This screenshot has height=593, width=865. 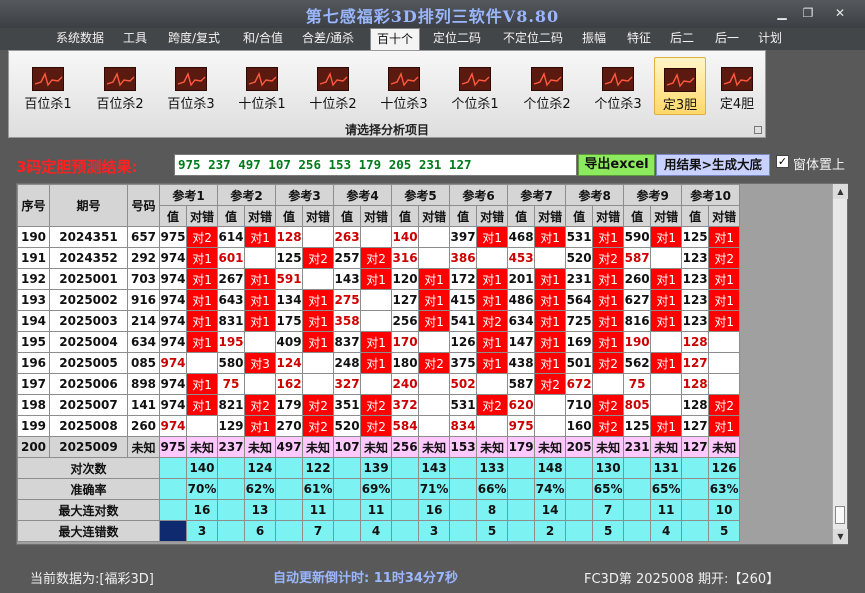 What do you see at coordinates (758, 130) in the screenshot?
I see `ribbon-expand-icon` at bounding box center [758, 130].